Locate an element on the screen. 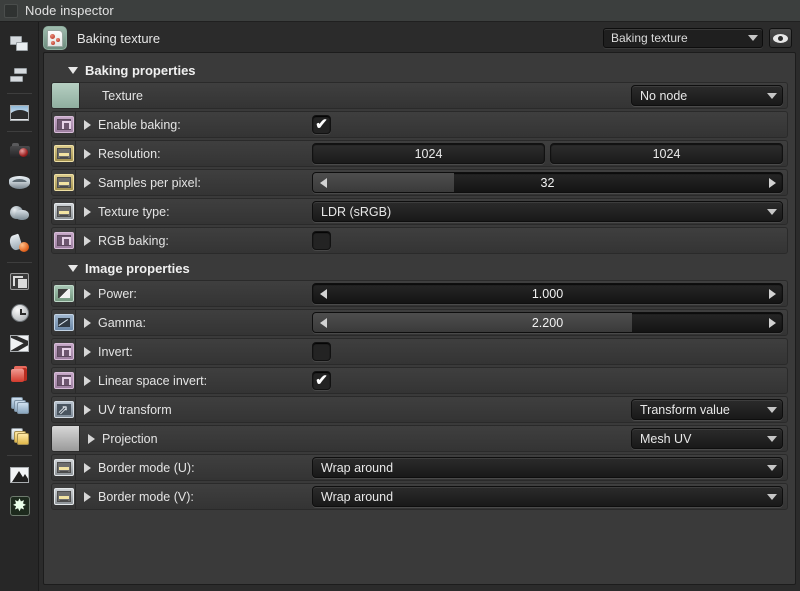 The height and width of the screenshot is (591, 800). camera-icon is located at coordinates (20, 151).